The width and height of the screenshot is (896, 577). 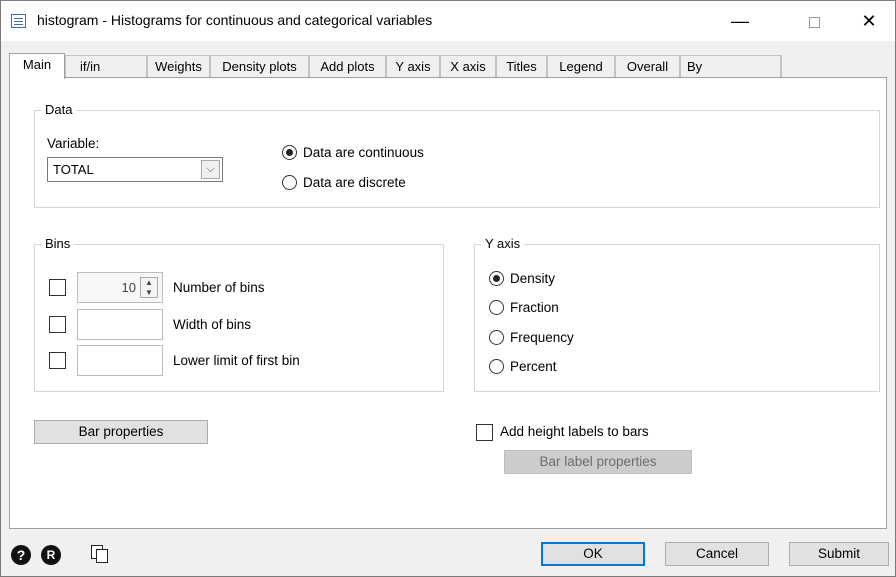 What do you see at coordinates (448, 556) in the screenshot?
I see `footer-bar: ? R OK Cancel Submit` at bounding box center [448, 556].